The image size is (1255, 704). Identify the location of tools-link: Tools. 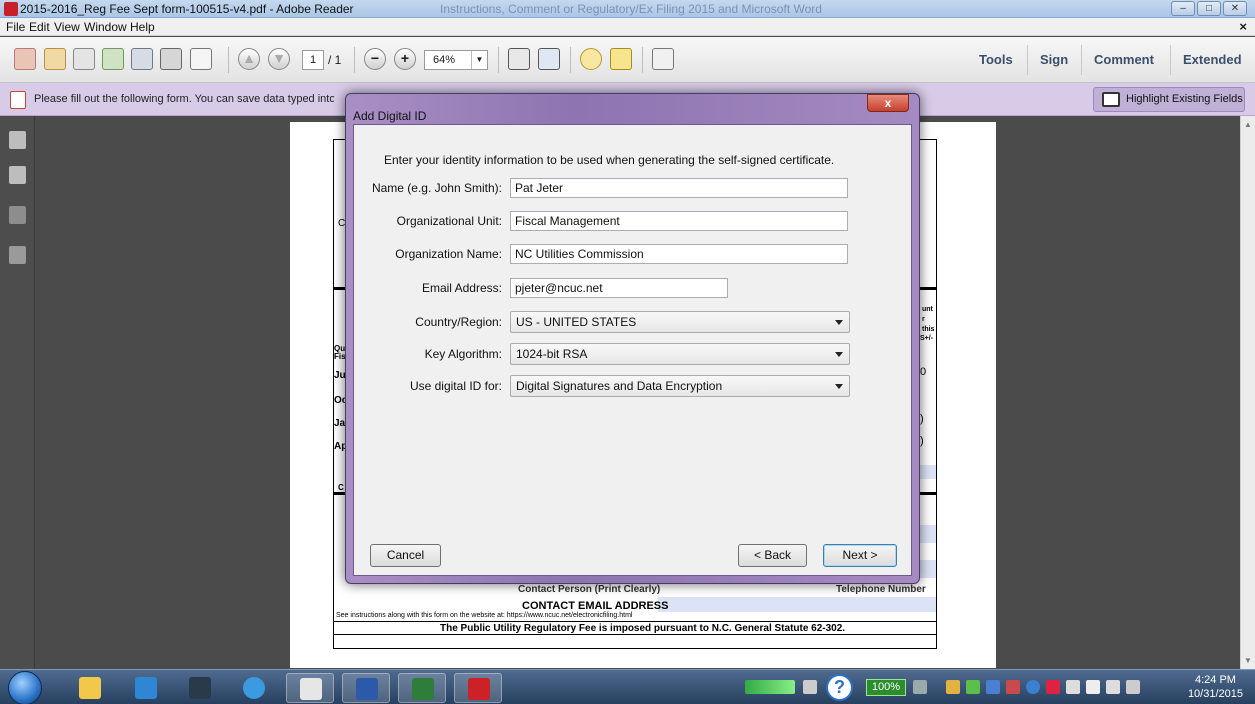
(996, 59).